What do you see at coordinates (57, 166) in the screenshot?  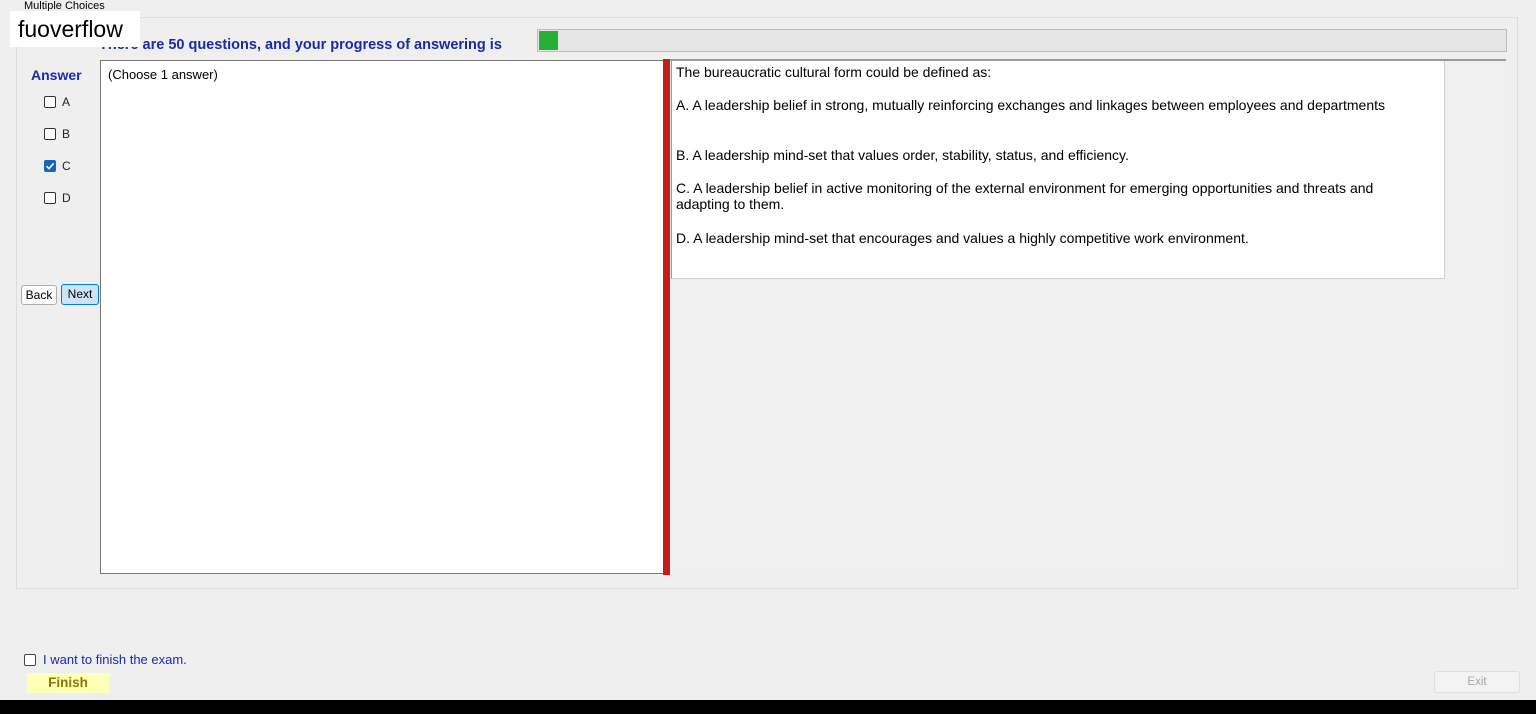 I see `option-c: C` at bounding box center [57, 166].